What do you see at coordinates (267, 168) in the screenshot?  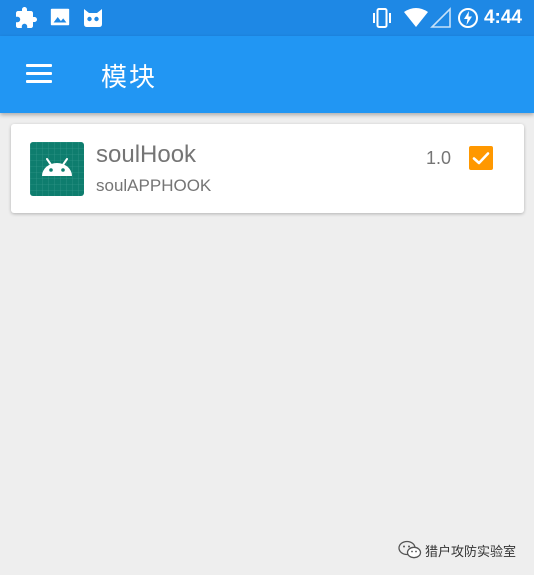 I see `module-list-item: soulHook soulAPPHOOK 1.0` at bounding box center [267, 168].